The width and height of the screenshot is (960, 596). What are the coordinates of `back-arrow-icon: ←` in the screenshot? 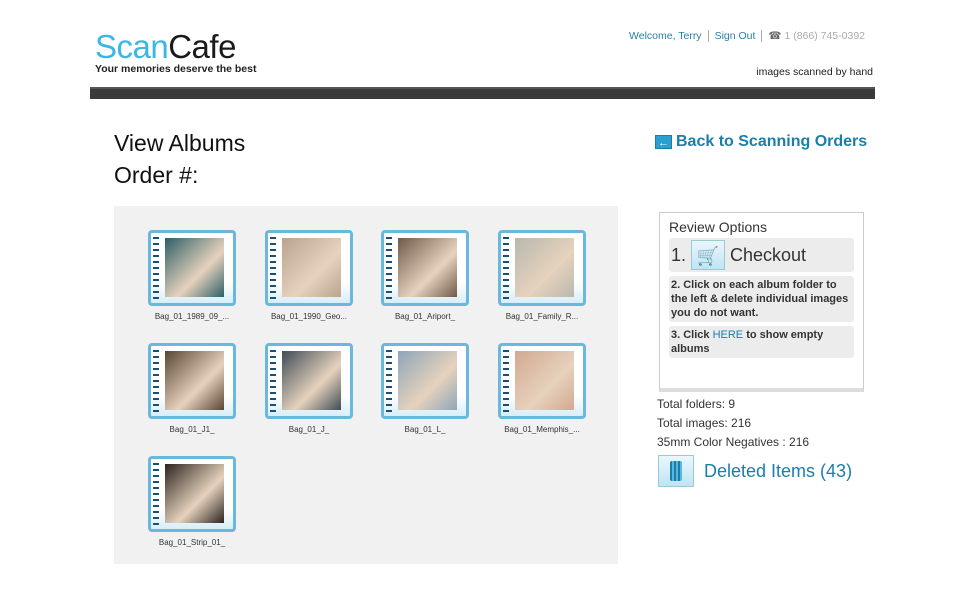 It's located at (663, 142).